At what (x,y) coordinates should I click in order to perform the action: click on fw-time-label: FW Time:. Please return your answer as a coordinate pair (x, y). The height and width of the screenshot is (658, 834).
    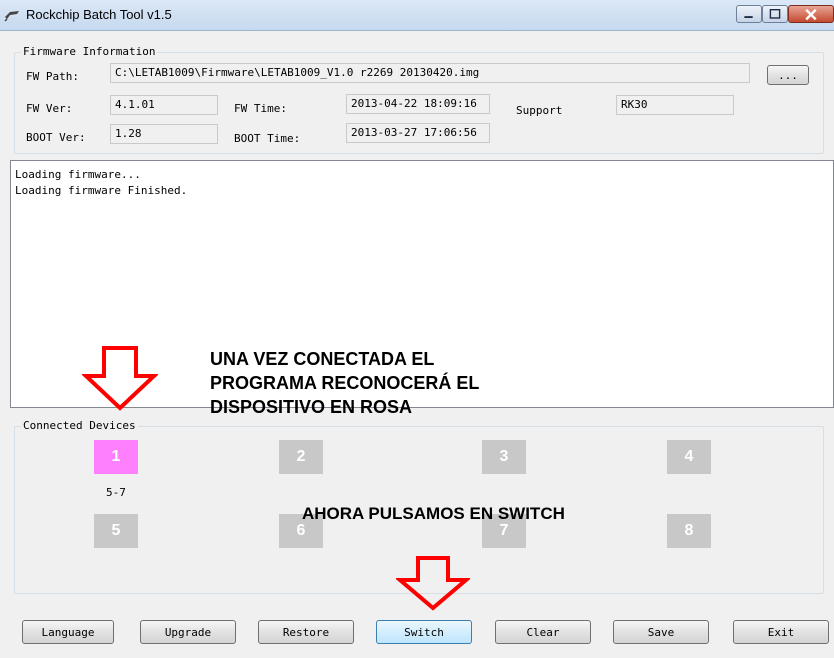
    Looking at the image, I should click on (260, 108).